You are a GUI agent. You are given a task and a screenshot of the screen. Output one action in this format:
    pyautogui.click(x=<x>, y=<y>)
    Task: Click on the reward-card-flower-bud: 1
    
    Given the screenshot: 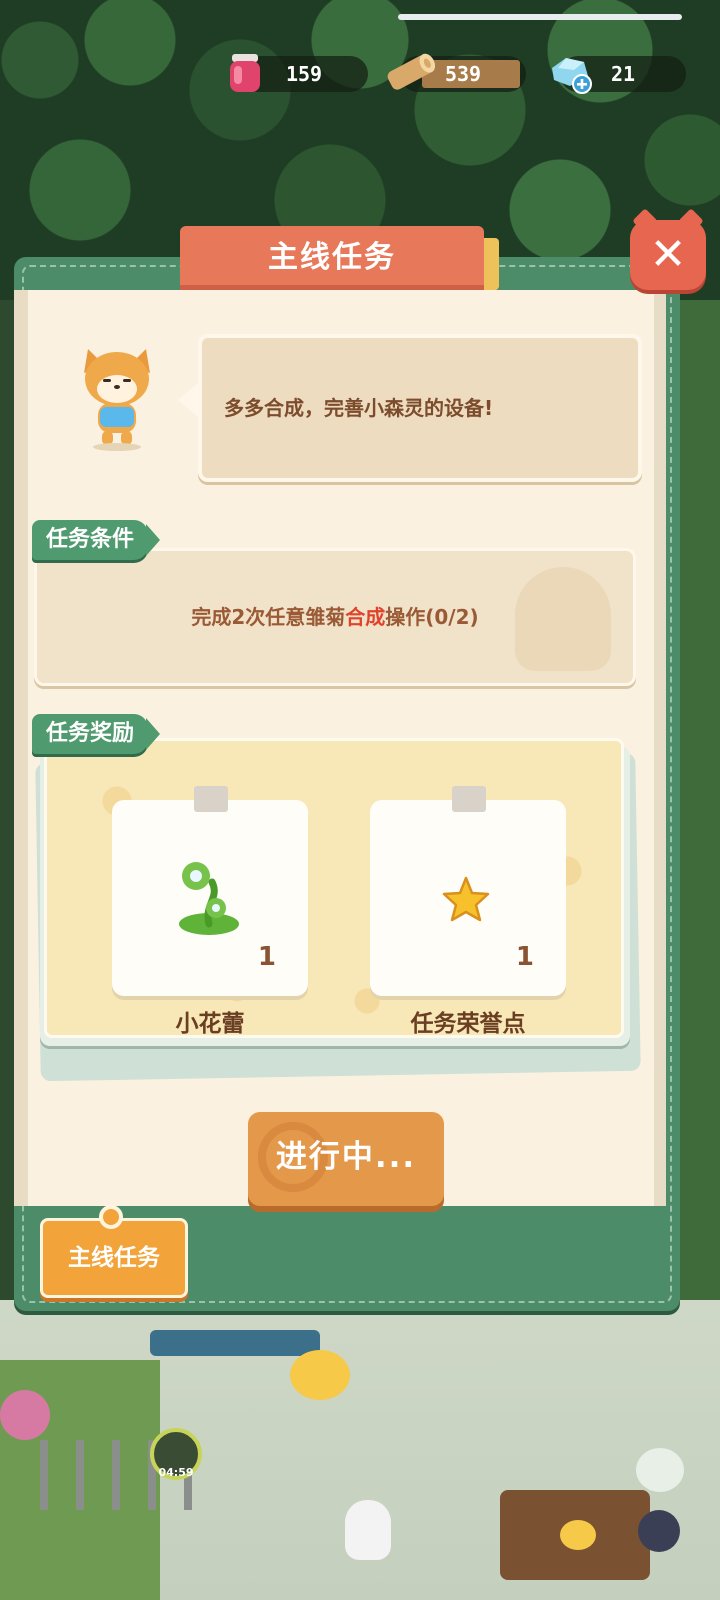 What is the action you would take?
    pyautogui.click(x=210, y=891)
    